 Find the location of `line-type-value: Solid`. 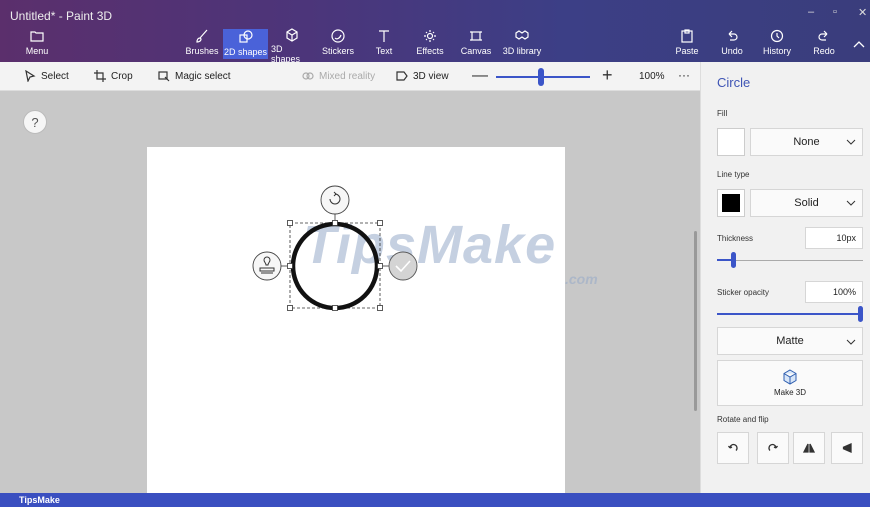

line-type-value: Solid is located at coordinates (806, 203).